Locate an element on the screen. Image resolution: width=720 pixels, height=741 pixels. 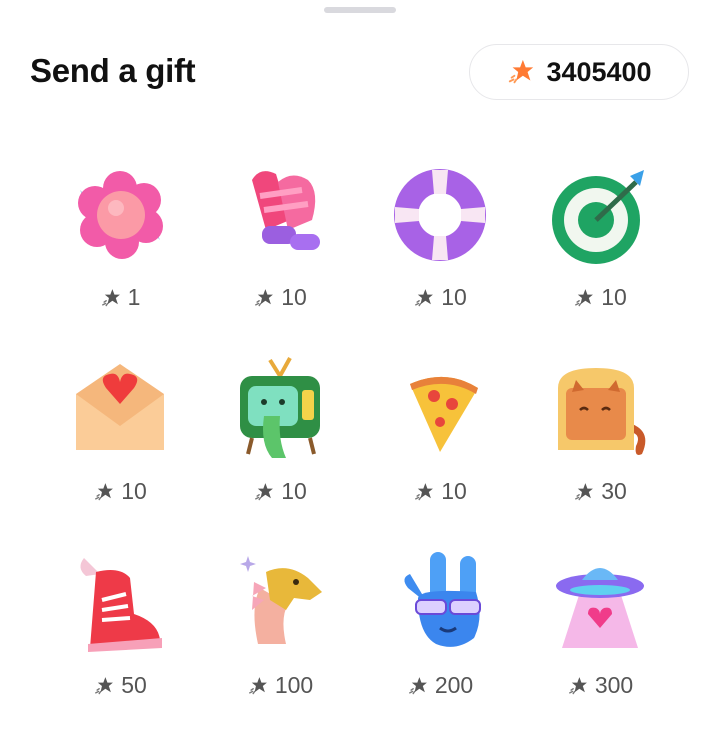
lifebuoy-icon is located at coordinates (440, 215).